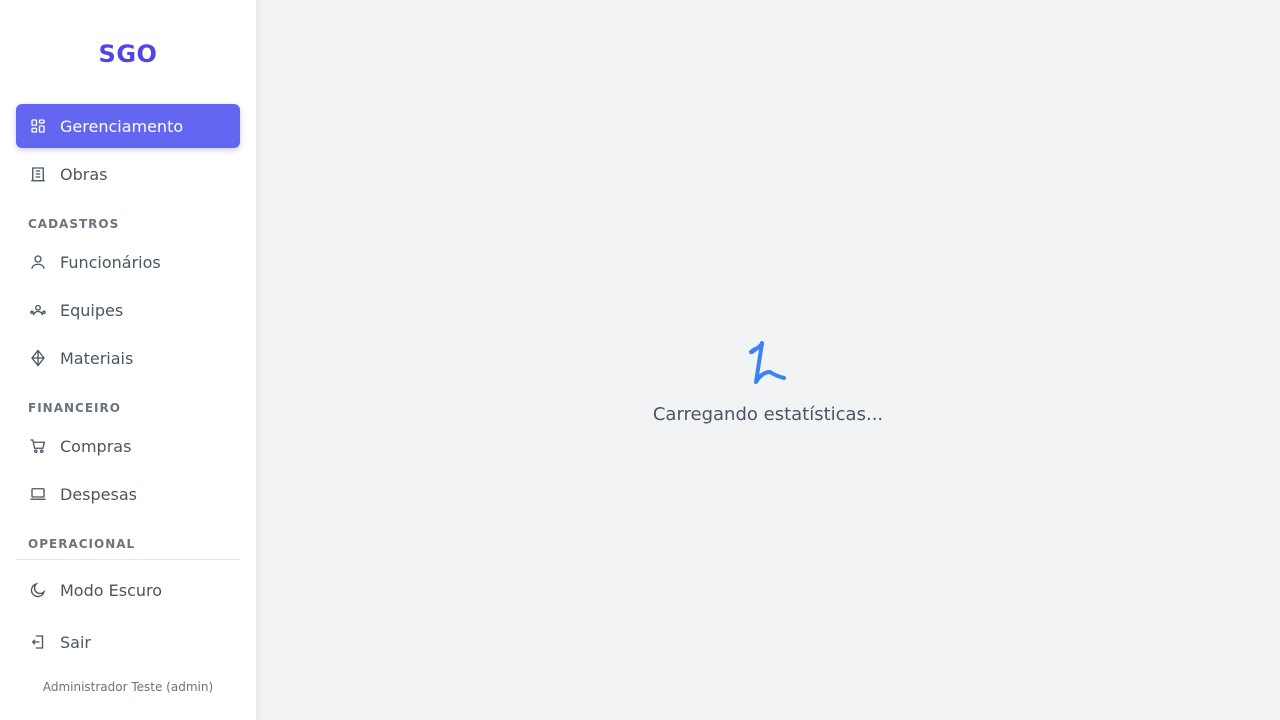  I want to click on nav-item-compras: Compras, so click(128, 446).